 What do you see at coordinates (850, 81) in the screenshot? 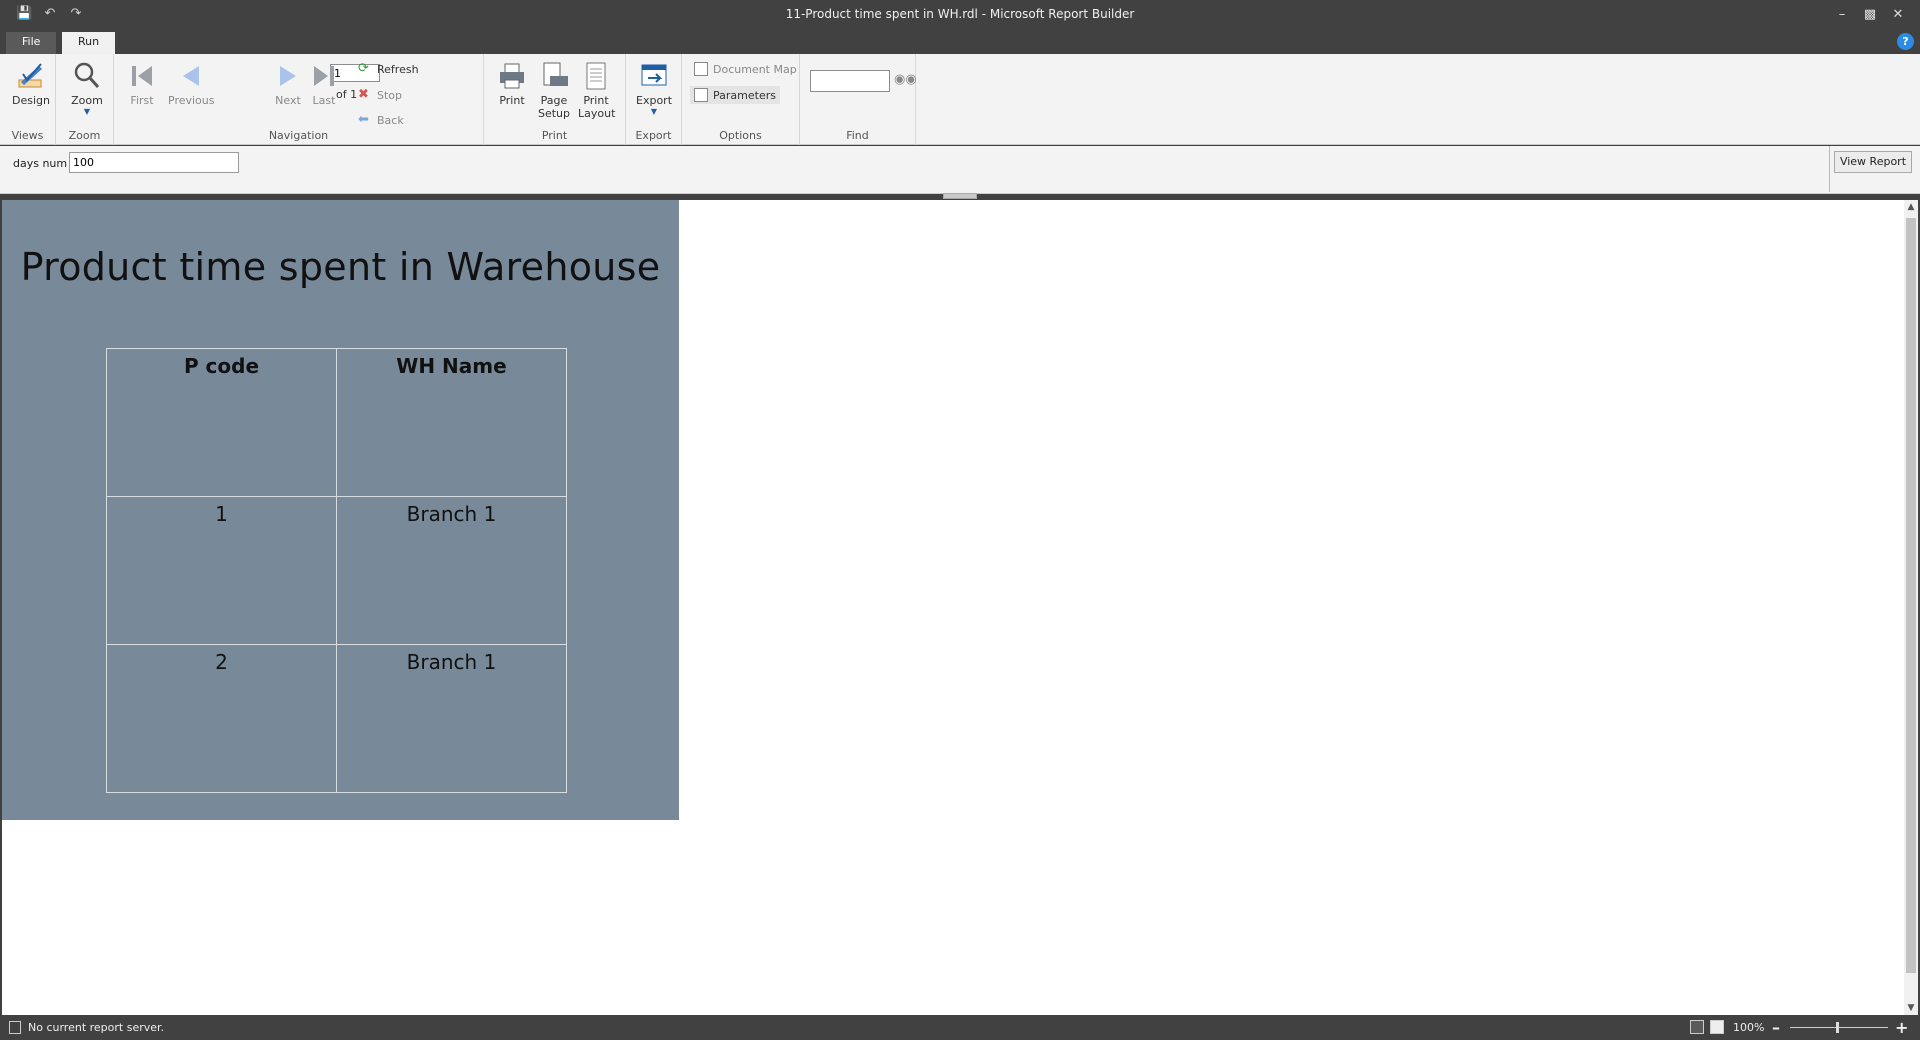
I see `find-input` at bounding box center [850, 81].